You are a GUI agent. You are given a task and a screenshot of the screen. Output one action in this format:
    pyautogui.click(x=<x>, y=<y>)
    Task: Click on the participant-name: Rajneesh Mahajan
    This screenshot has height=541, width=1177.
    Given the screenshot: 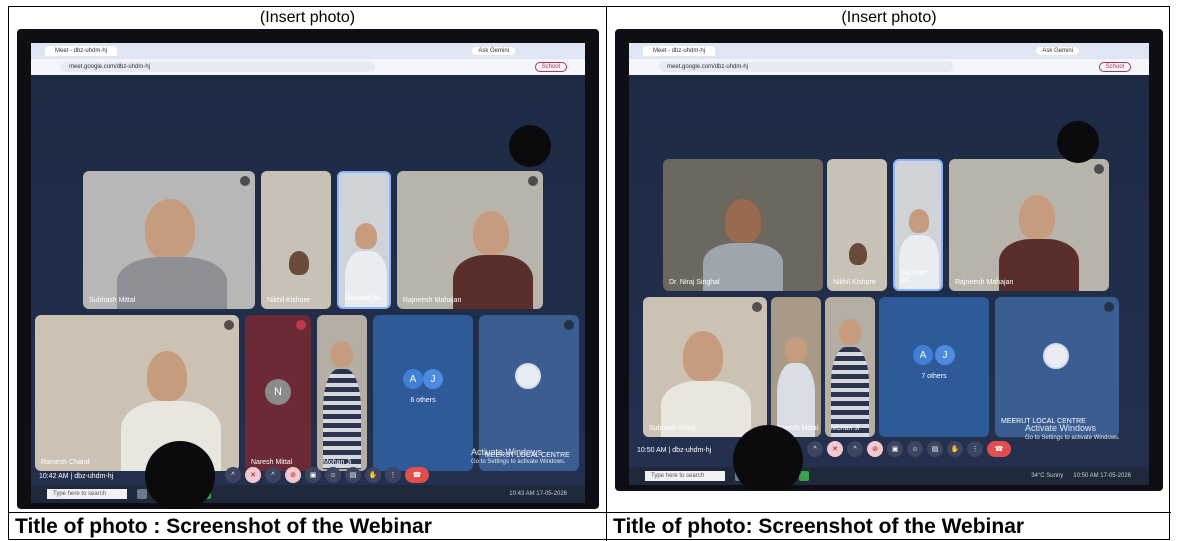 What is the action you would take?
    pyautogui.click(x=432, y=300)
    